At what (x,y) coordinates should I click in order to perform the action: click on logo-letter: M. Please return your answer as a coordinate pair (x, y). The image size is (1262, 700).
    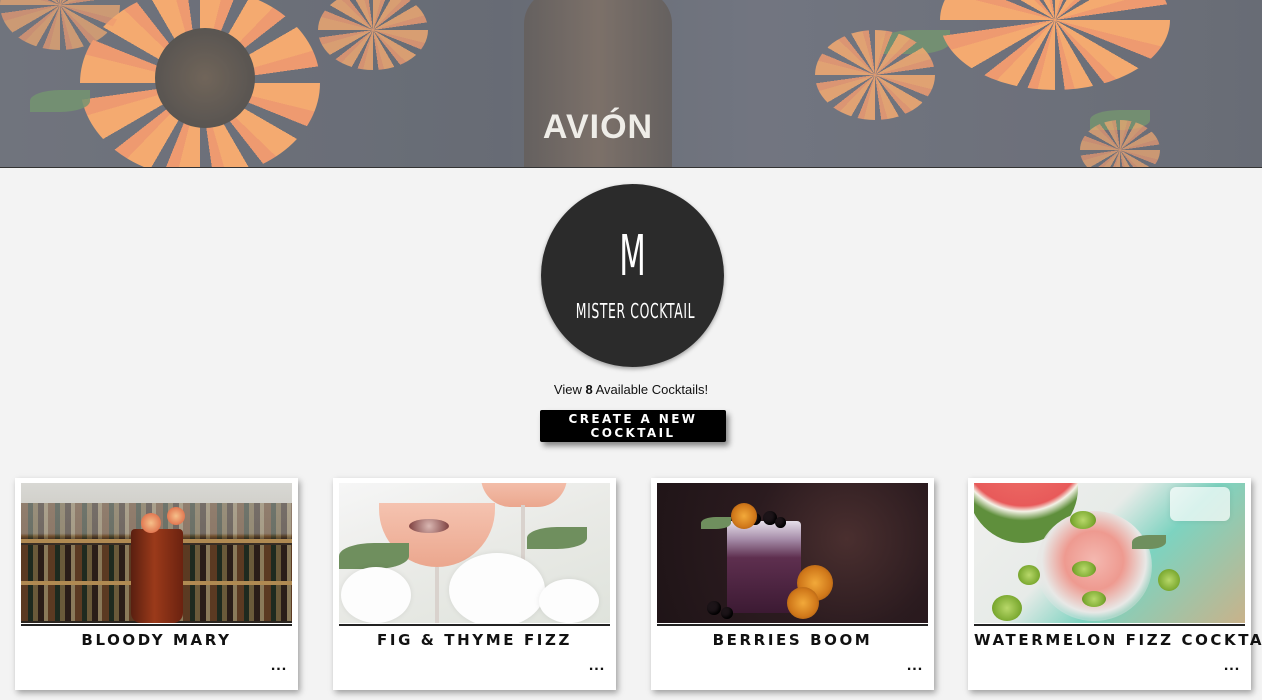
    Looking at the image, I should click on (632, 256).